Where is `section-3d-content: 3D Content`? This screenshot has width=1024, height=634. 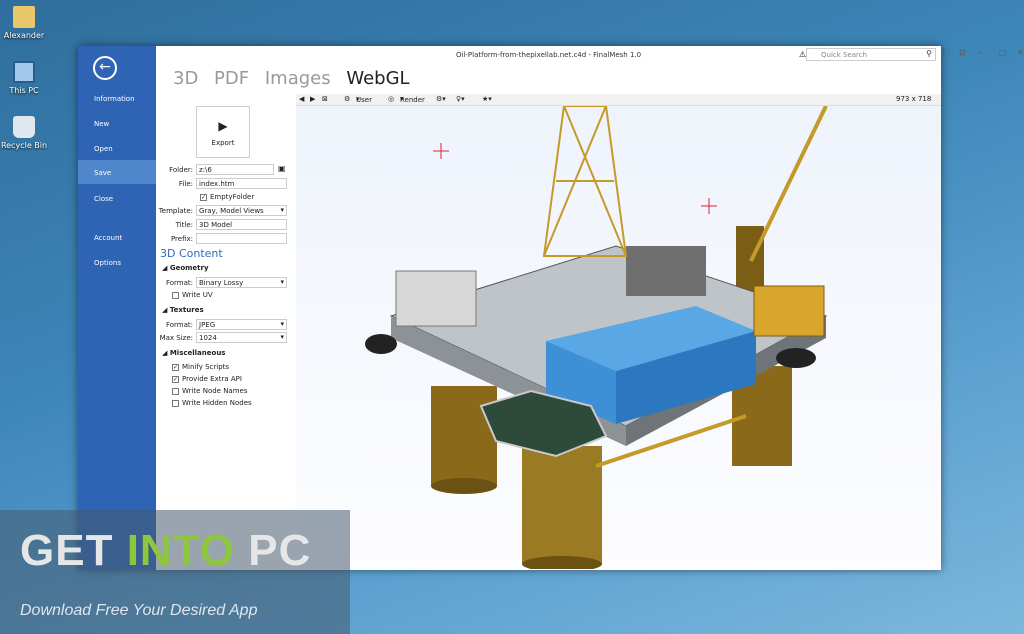
section-3d-content: 3D Content is located at coordinates (191, 253).